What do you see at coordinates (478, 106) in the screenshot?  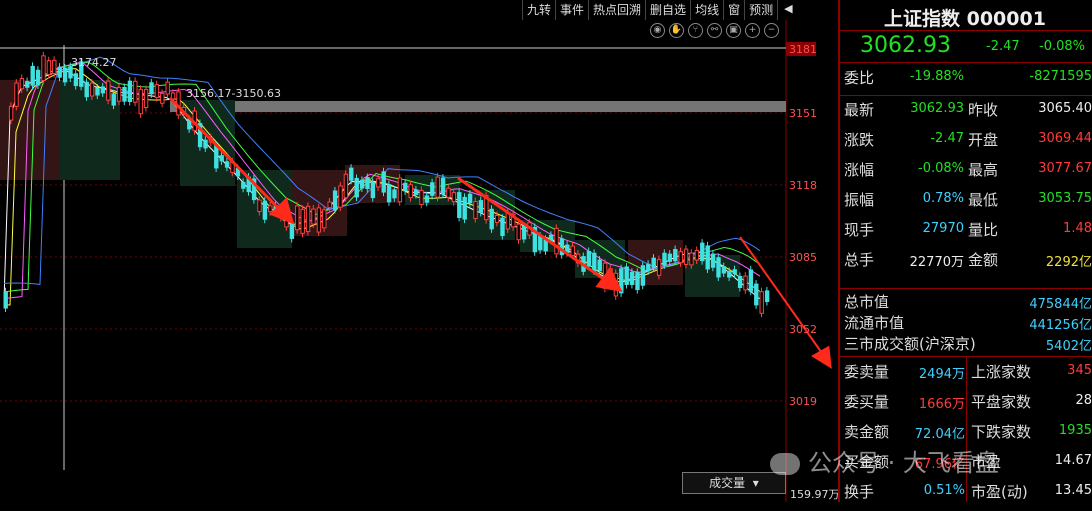 I see `resistance-band` at bounding box center [478, 106].